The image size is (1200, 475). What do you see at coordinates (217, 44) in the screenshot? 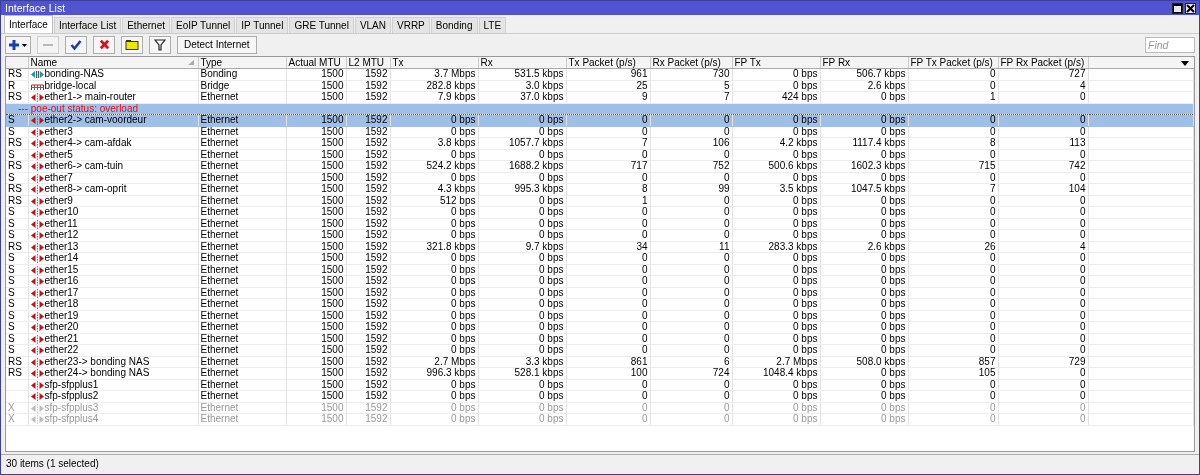
I see `detect-internet-button: Detect Internet` at bounding box center [217, 44].